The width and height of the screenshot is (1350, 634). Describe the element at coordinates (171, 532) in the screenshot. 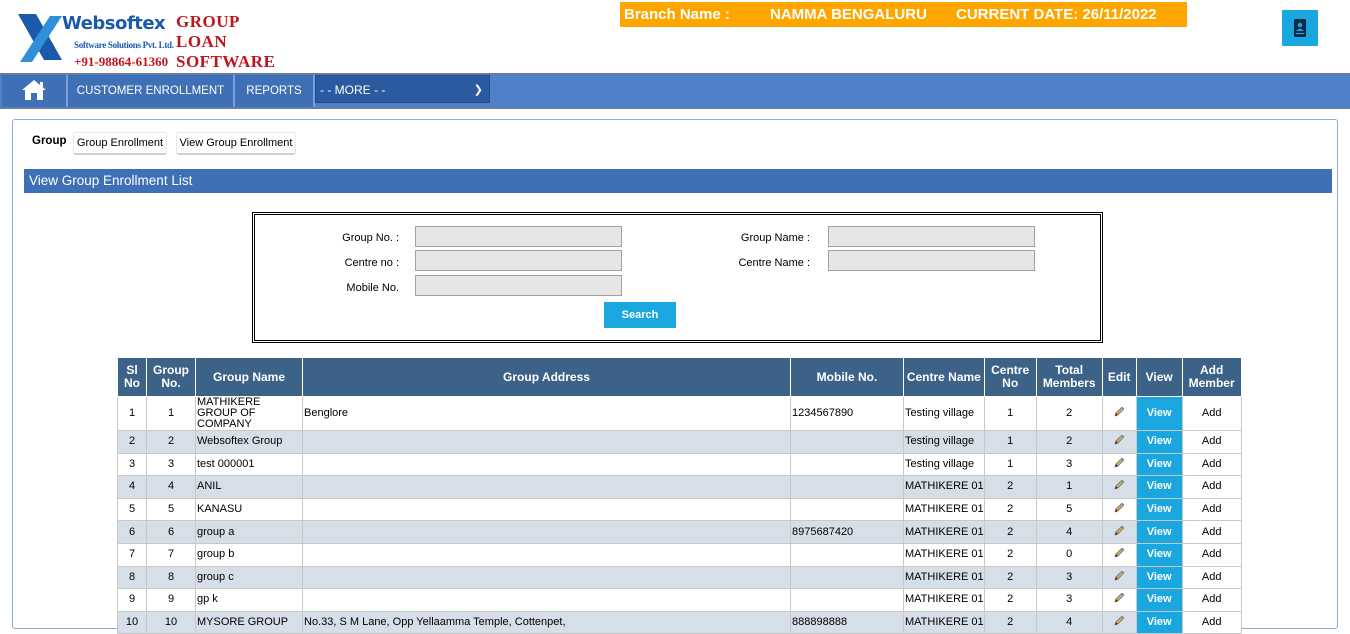

I see `cell-group-no: 6` at that location.